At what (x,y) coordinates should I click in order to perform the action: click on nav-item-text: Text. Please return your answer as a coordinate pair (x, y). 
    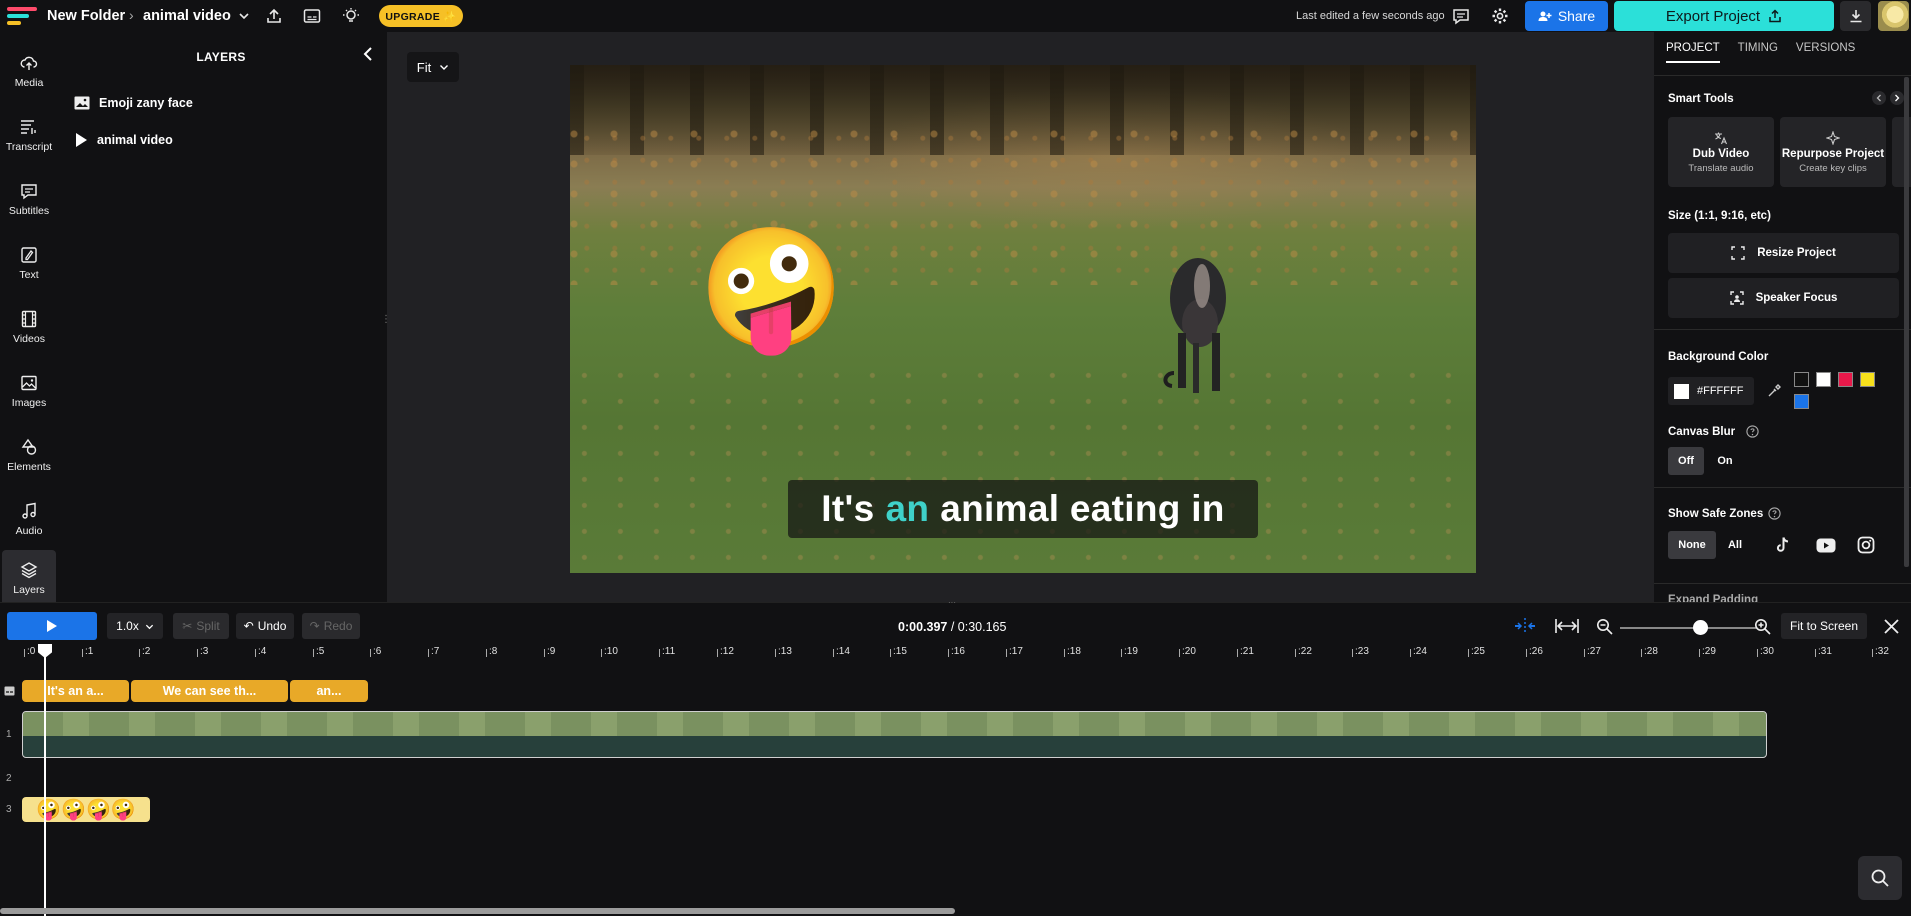
    Looking at the image, I should click on (29, 263).